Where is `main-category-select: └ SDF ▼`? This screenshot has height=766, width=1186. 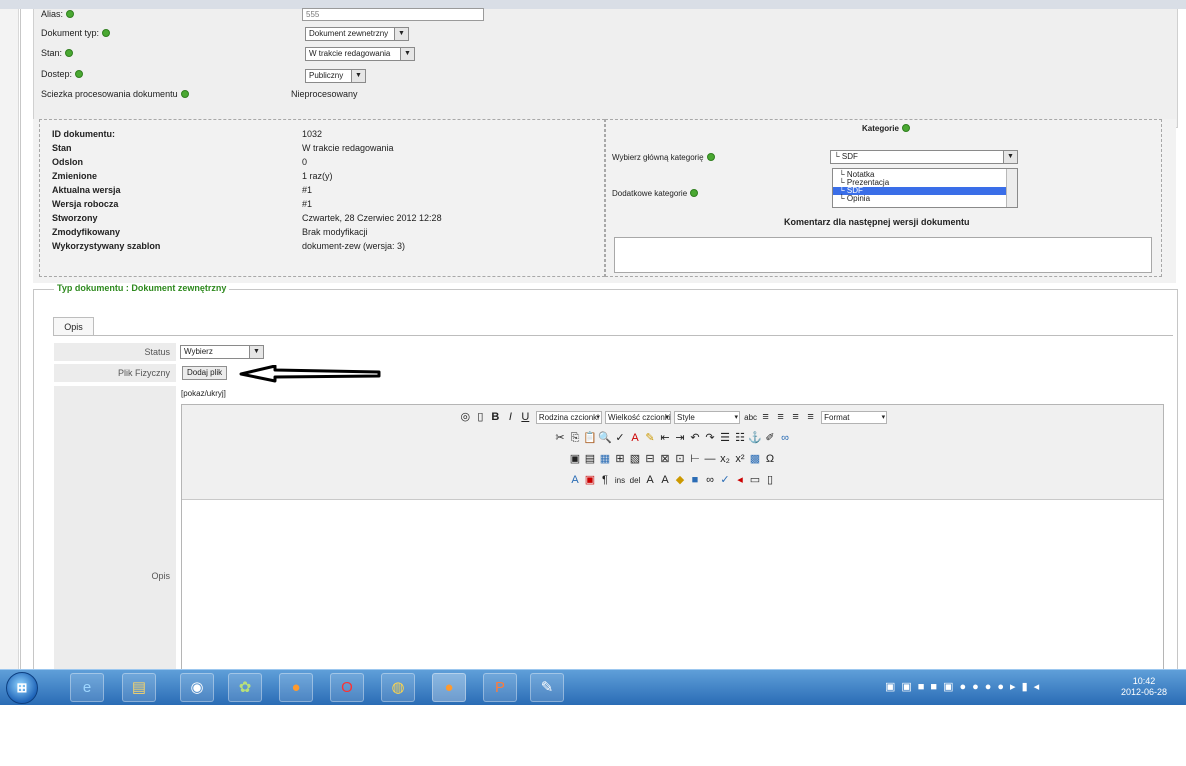
main-category-select: └ SDF ▼ is located at coordinates (924, 157).